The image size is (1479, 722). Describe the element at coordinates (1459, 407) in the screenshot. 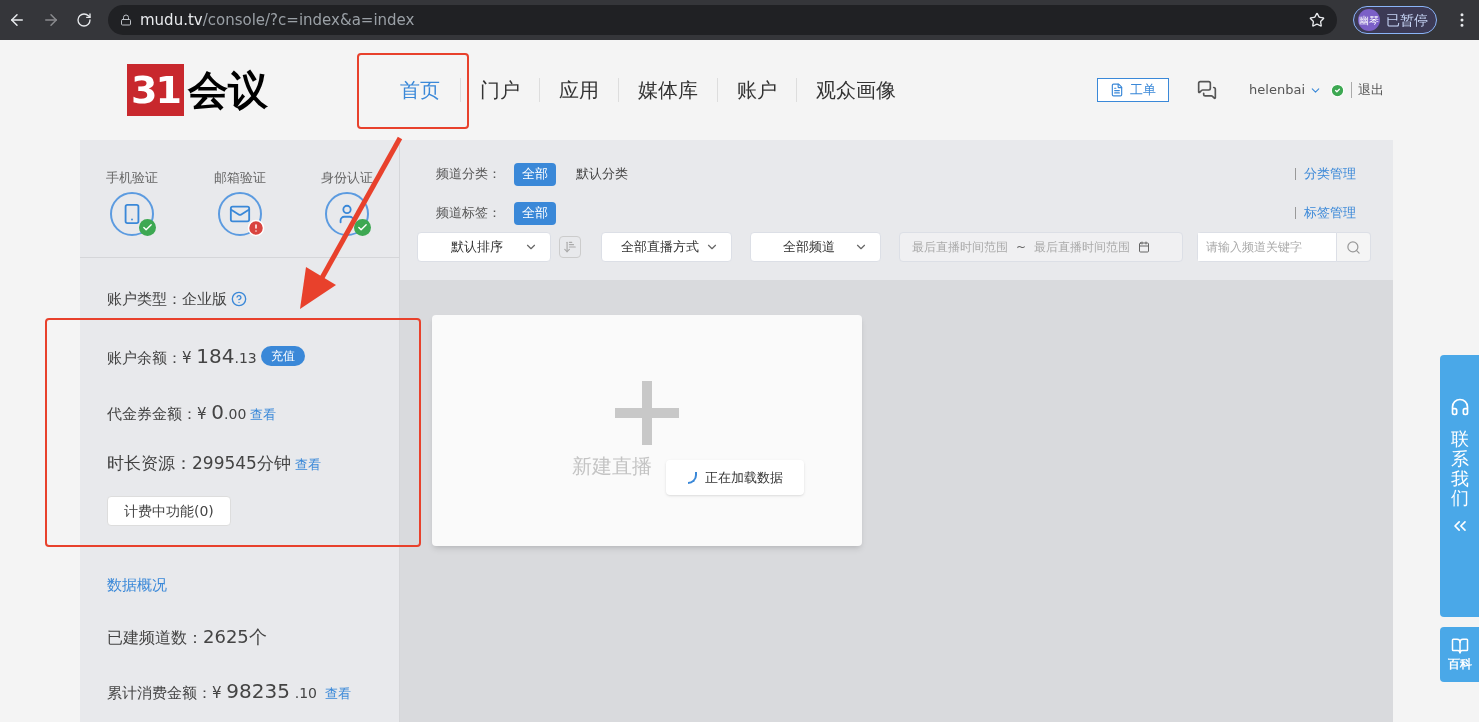

I see `headset-icon` at that location.